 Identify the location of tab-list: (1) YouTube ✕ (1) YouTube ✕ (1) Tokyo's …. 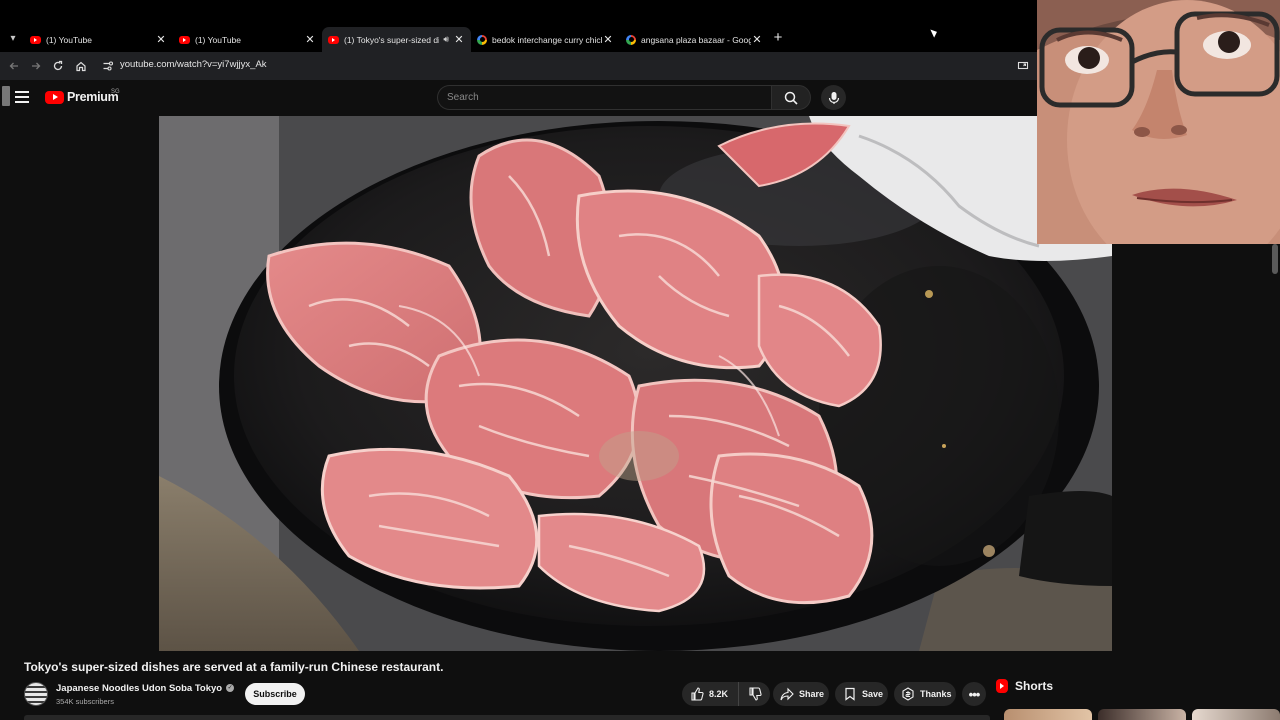
(396, 39).